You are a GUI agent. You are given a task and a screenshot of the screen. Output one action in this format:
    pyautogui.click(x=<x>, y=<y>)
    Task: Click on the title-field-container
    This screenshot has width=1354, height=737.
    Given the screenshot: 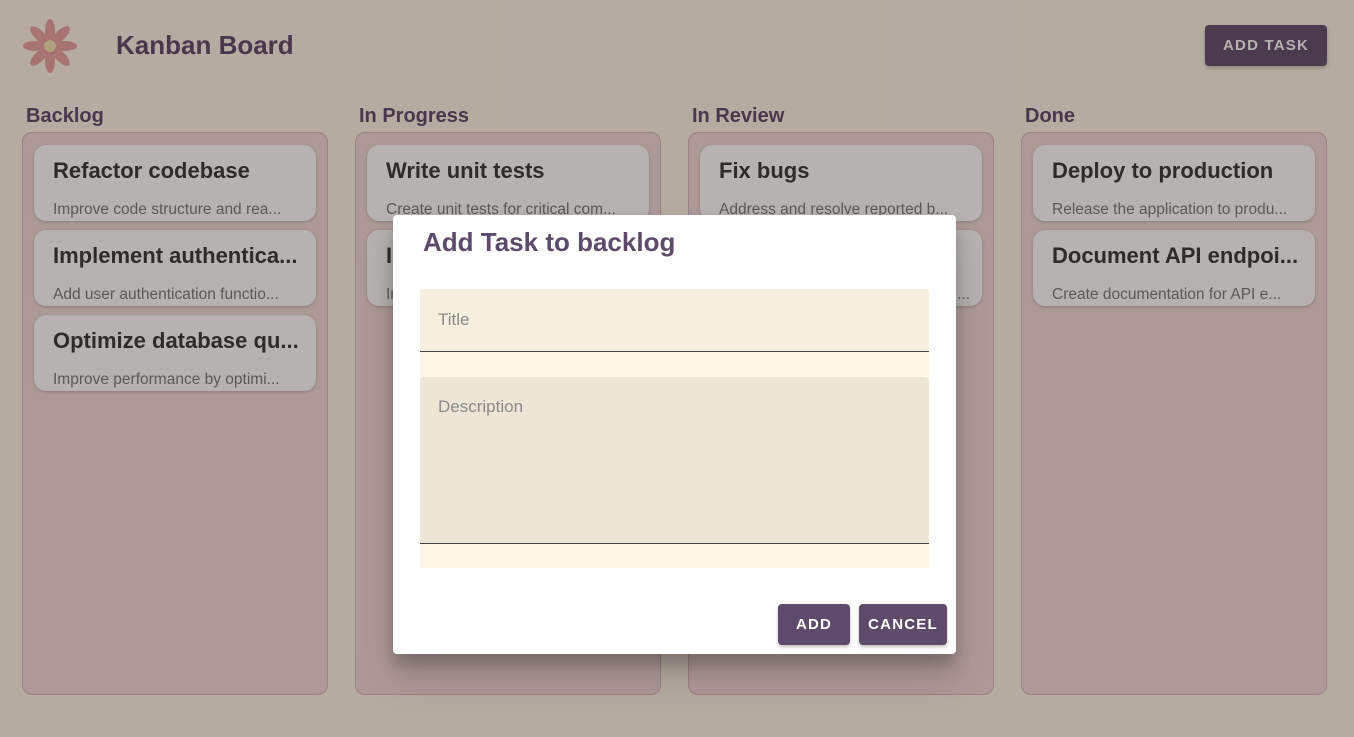 What is the action you would take?
    pyautogui.click(x=674, y=333)
    